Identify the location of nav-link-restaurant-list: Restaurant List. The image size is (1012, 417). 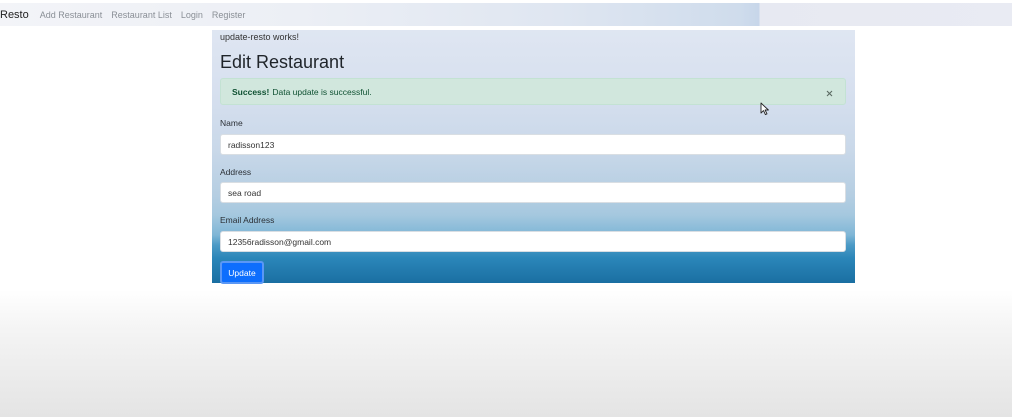
(141, 15).